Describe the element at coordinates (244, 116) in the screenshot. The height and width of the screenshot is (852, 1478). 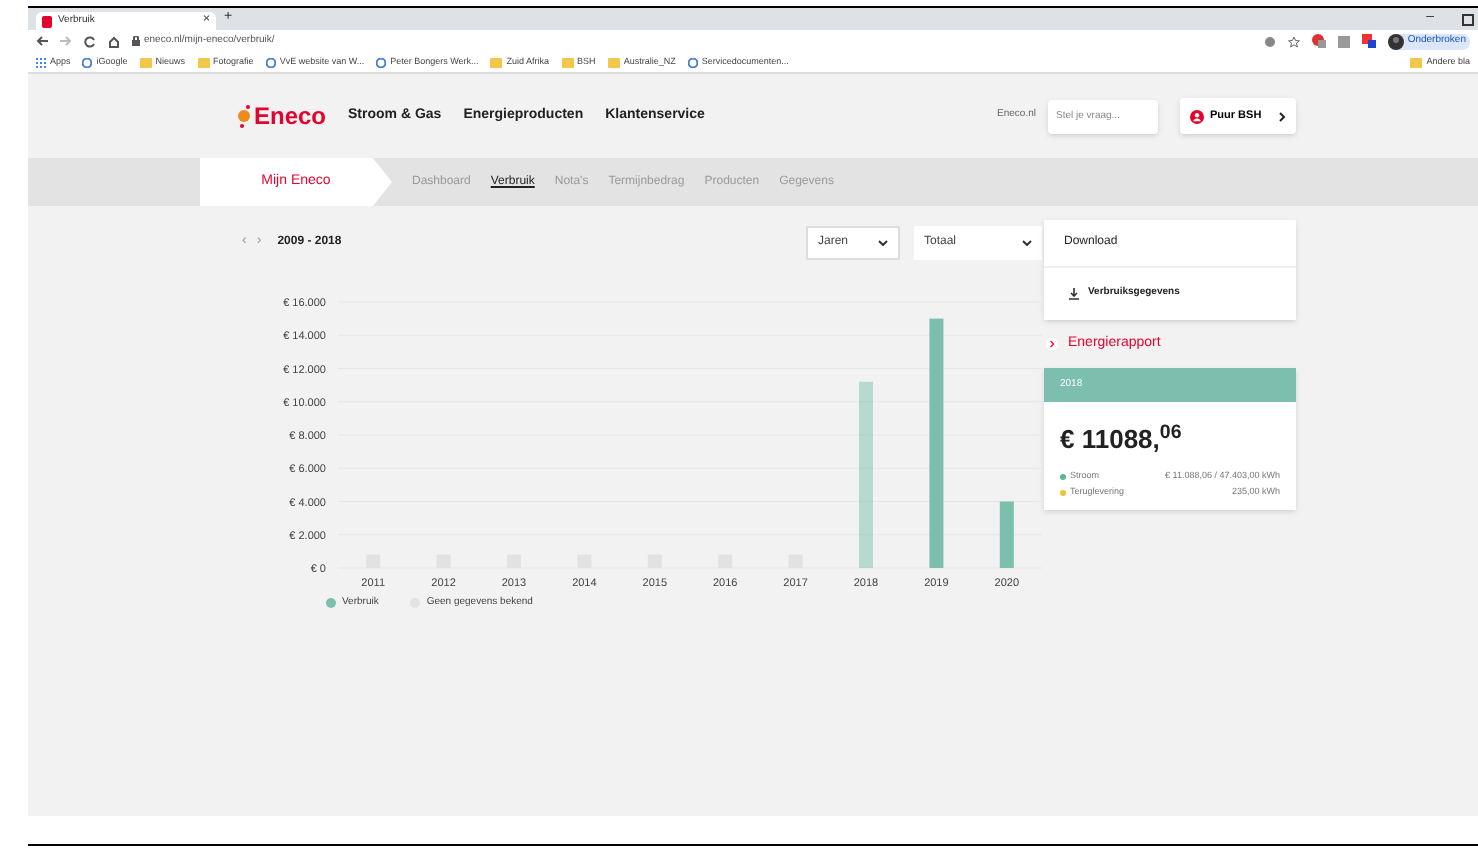
I see `logo-mark-icon` at that location.